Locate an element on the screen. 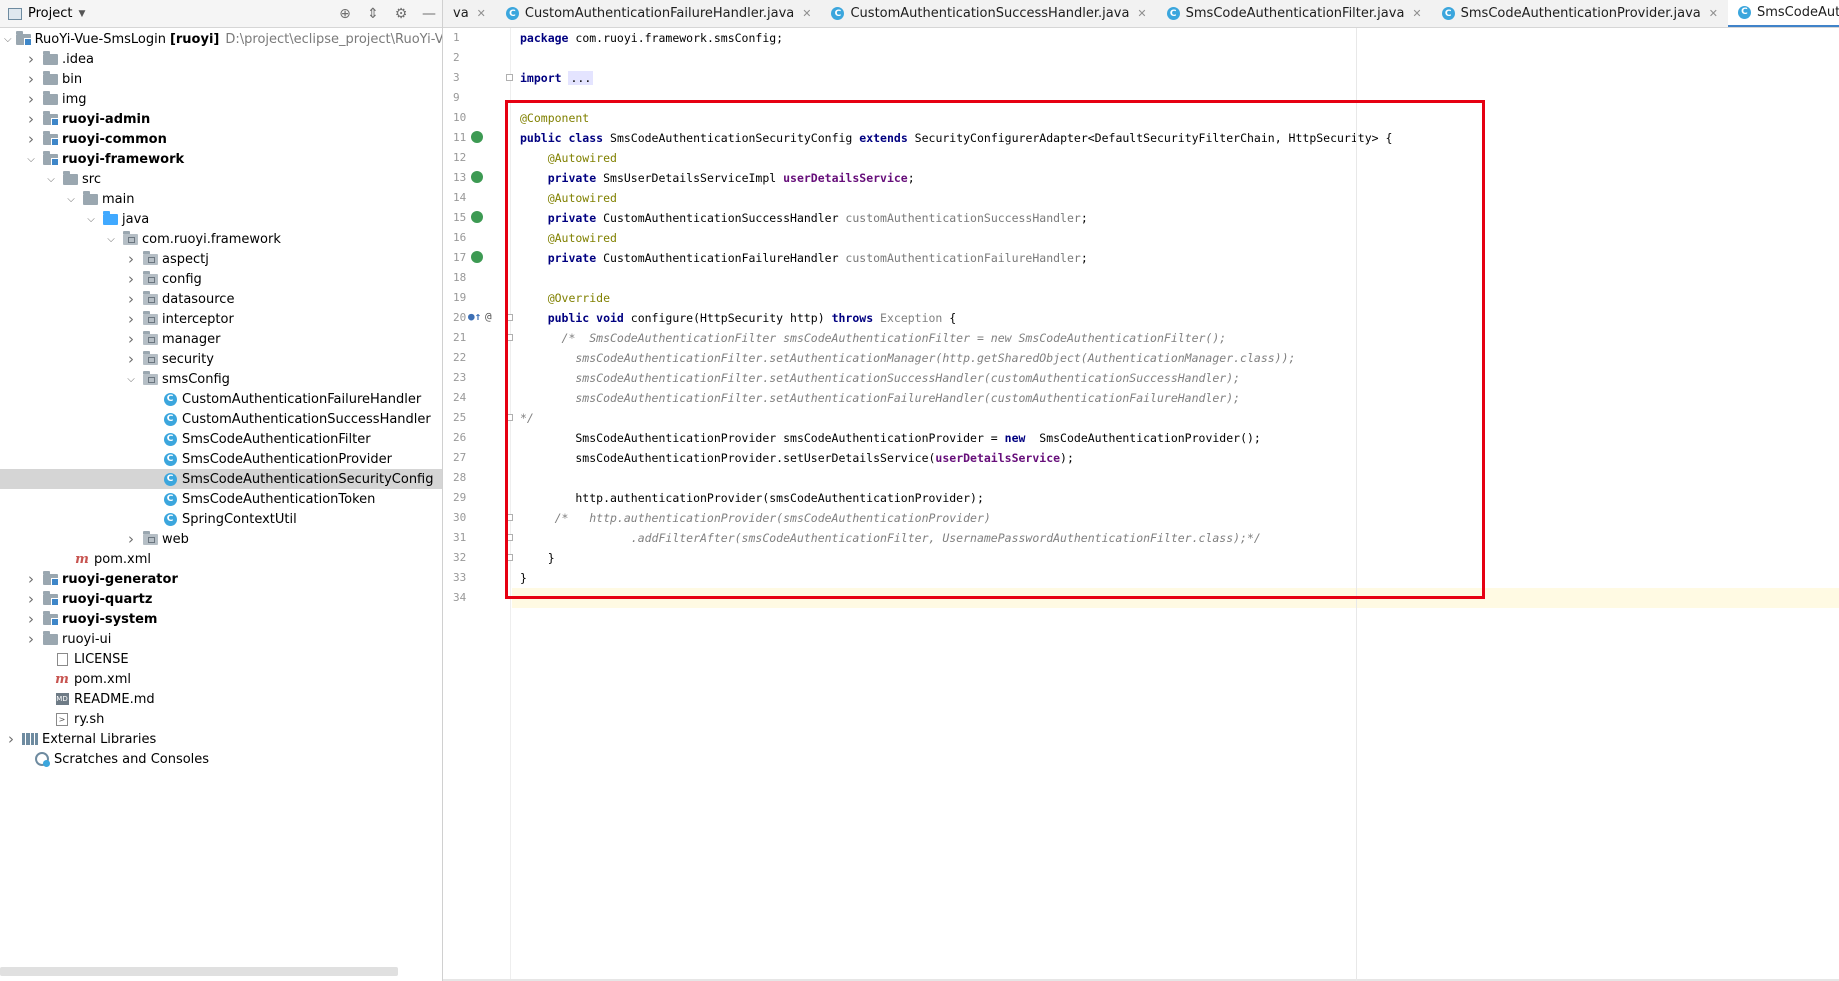 Image resolution: width=1839 pixels, height=981 pixels. horizontal-scrollbar is located at coordinates (199, 971).